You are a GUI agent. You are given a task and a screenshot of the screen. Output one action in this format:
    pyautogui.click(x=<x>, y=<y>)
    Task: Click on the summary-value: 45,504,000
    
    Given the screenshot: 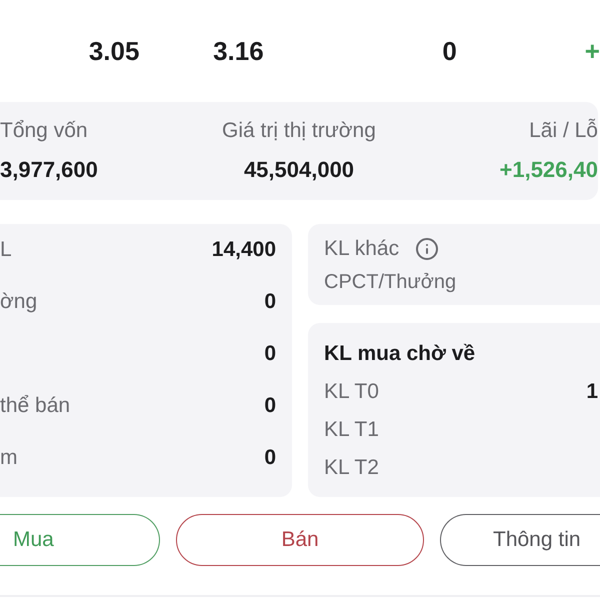 What is the action you would take?
    pyautogui.click(x=299, y=170)
    